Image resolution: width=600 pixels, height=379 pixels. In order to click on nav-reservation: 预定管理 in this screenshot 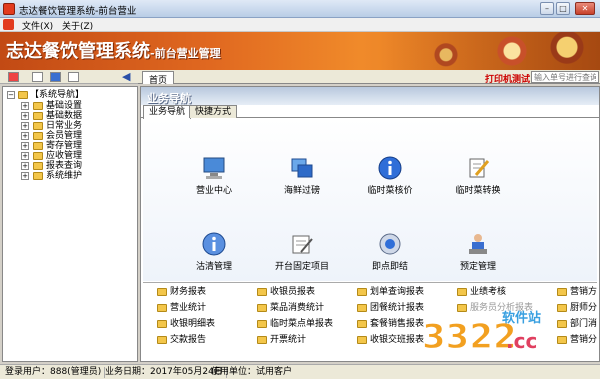, I will do `click(478, 251)`.